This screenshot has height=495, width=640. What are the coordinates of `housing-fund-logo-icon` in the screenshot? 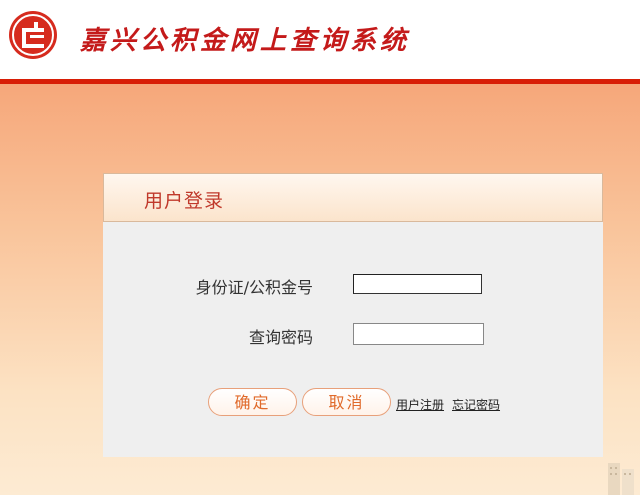 It's located at (33, 35).